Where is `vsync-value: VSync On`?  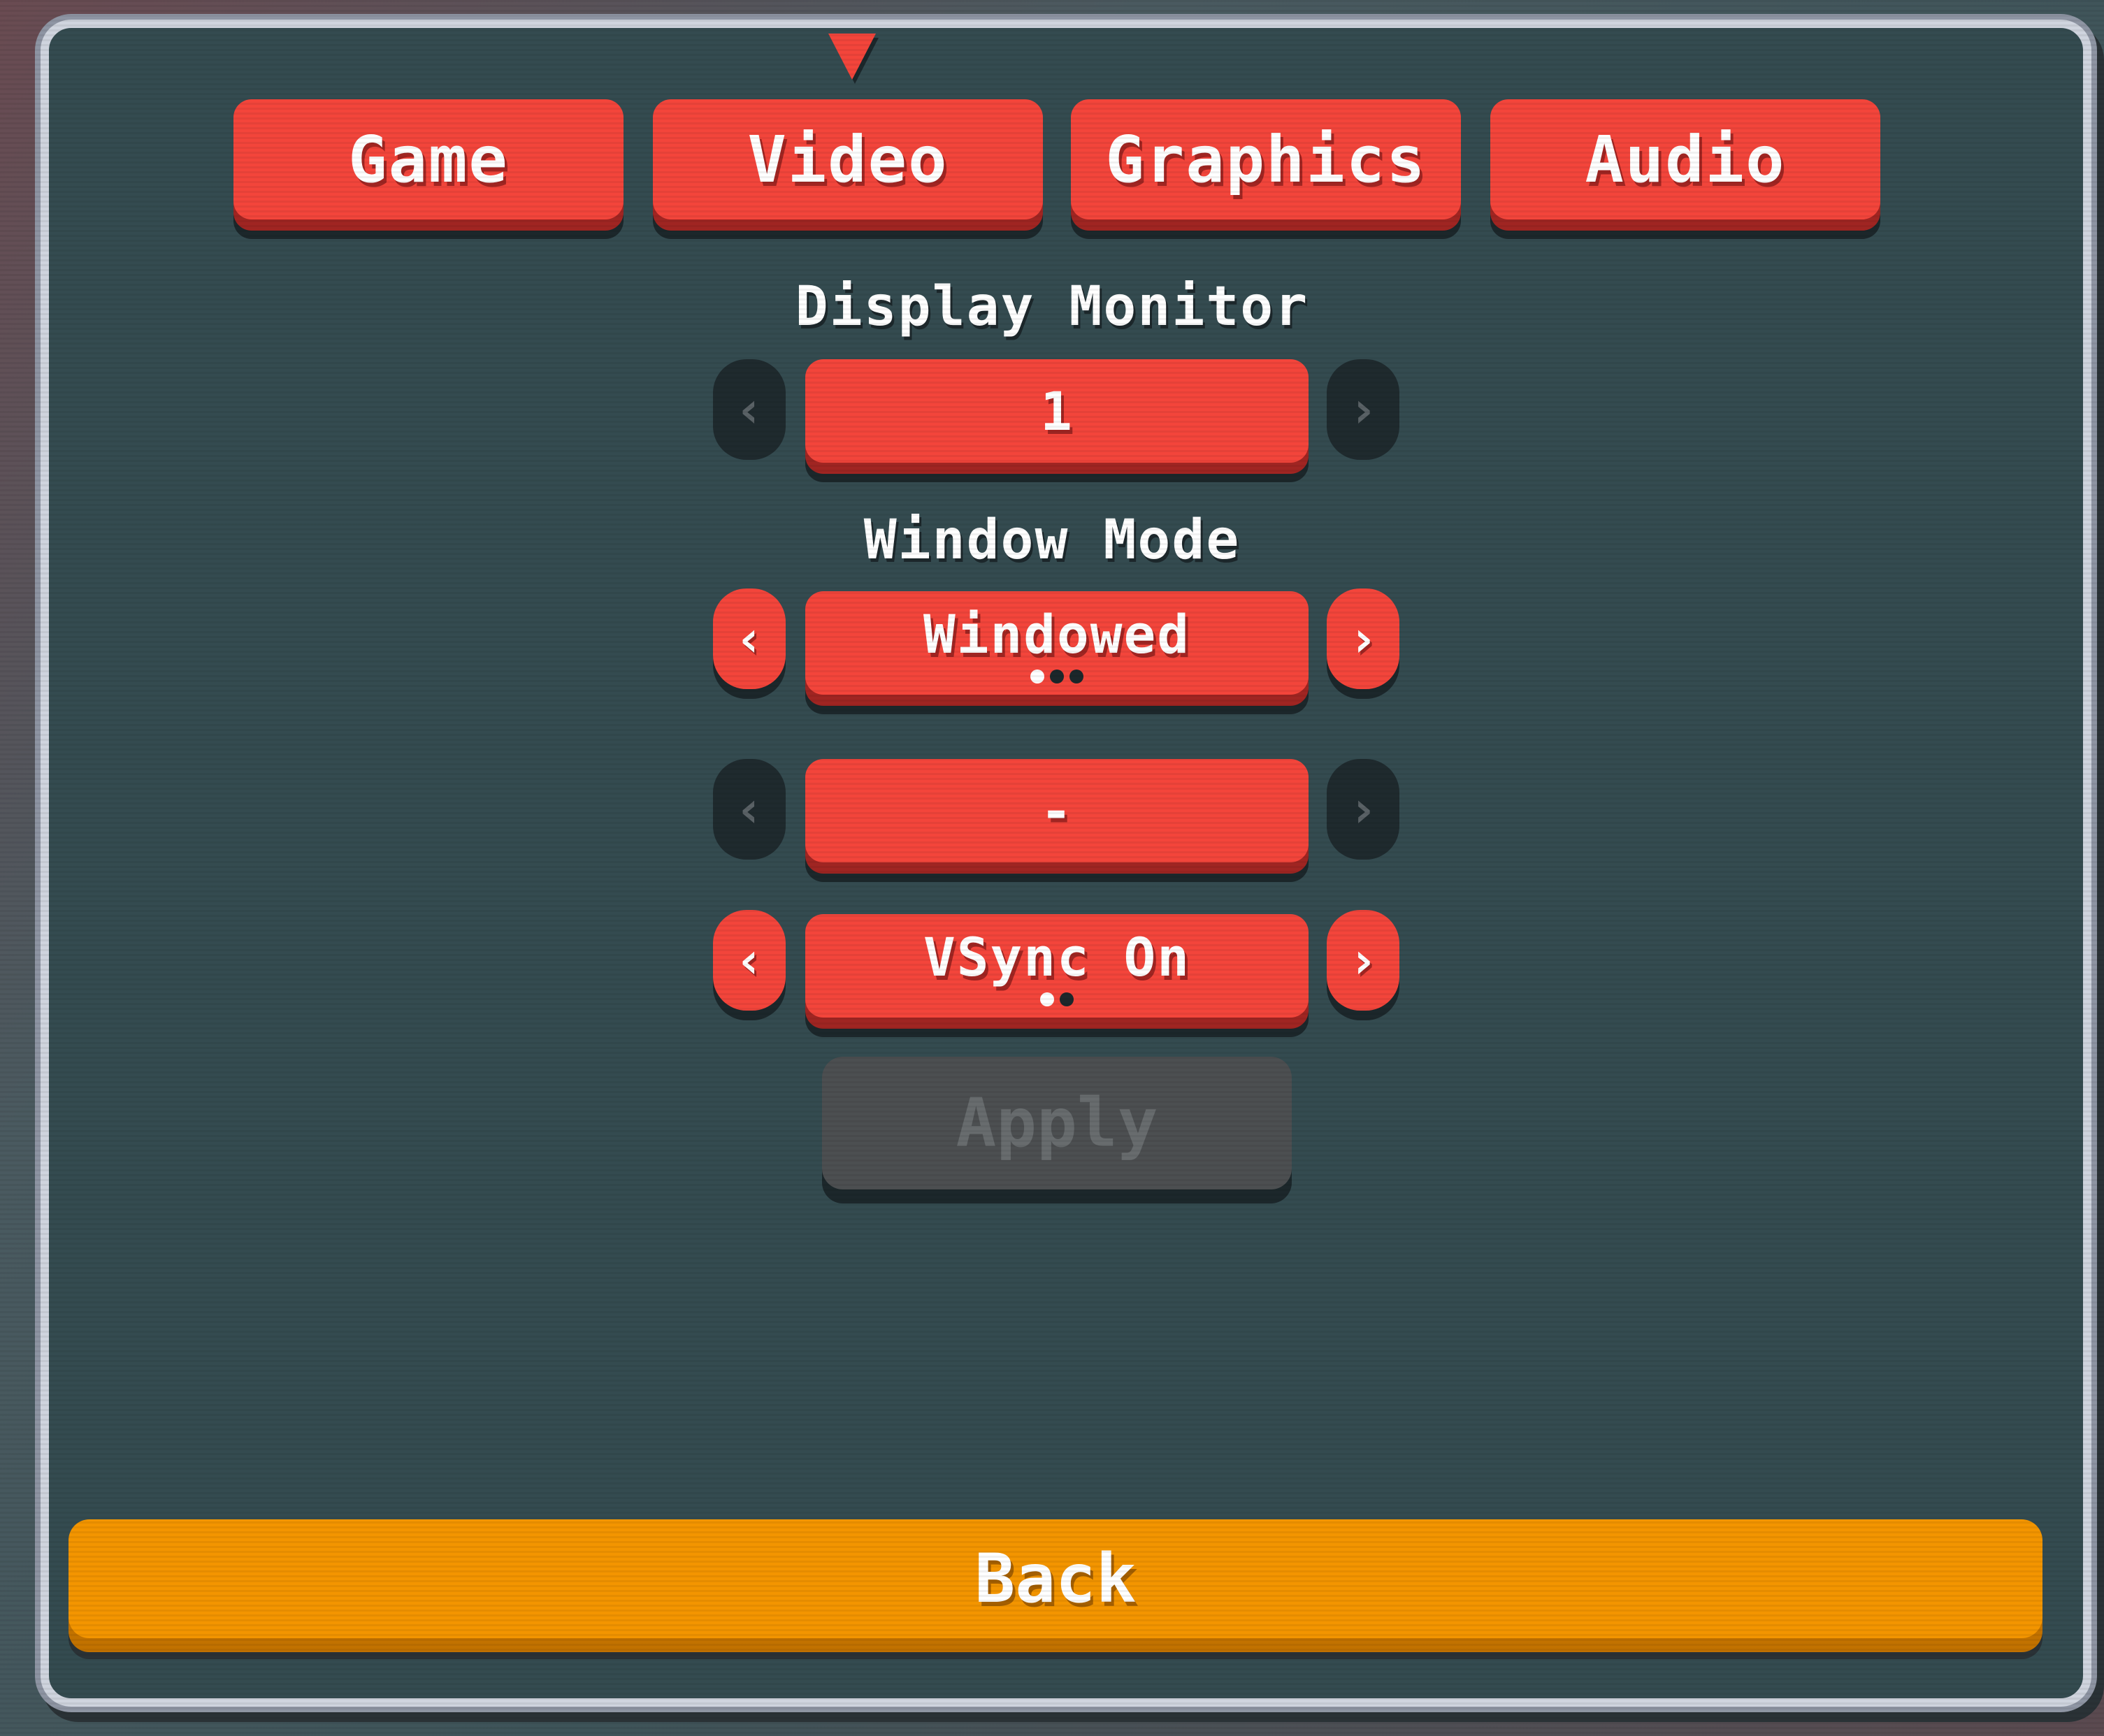
vsync-value: VSync On is located at coordinates (1057, 966).